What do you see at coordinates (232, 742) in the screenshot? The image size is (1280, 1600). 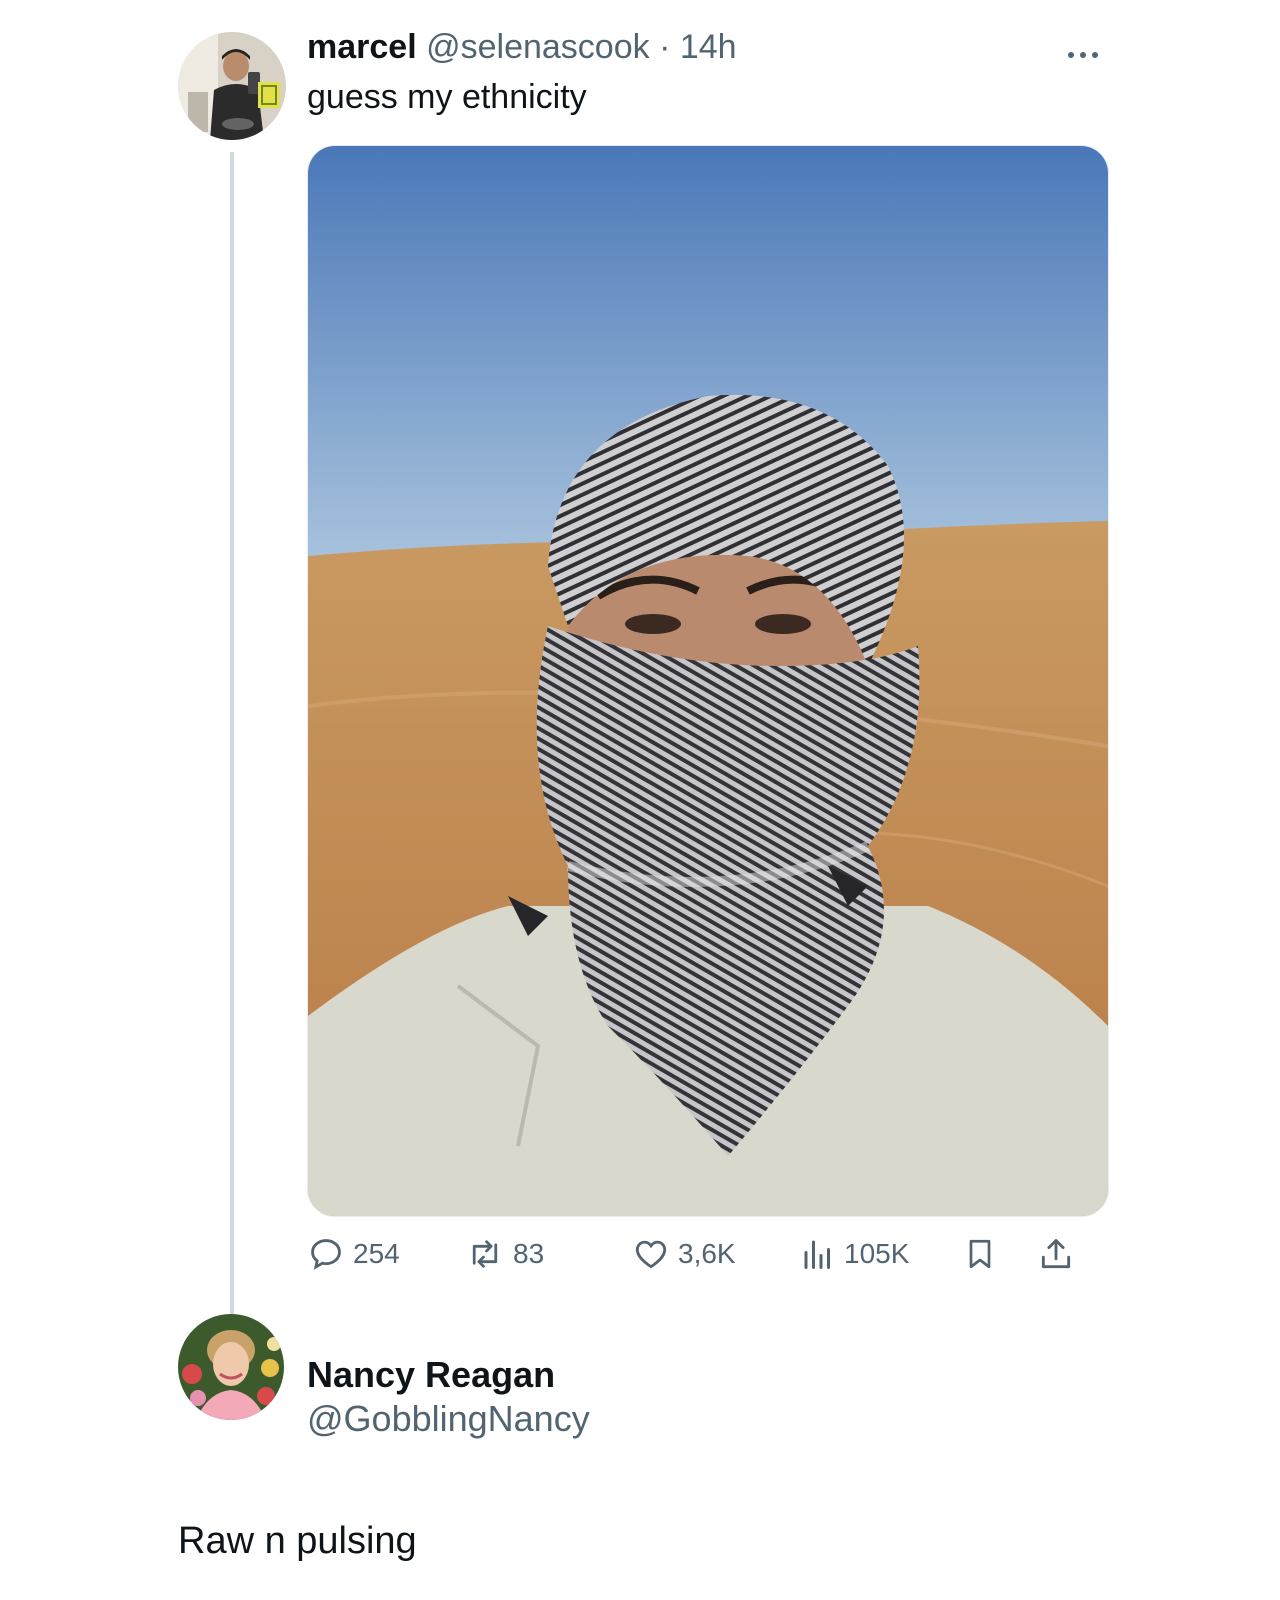 I see `thread-line` at bounding box center [232, 742].